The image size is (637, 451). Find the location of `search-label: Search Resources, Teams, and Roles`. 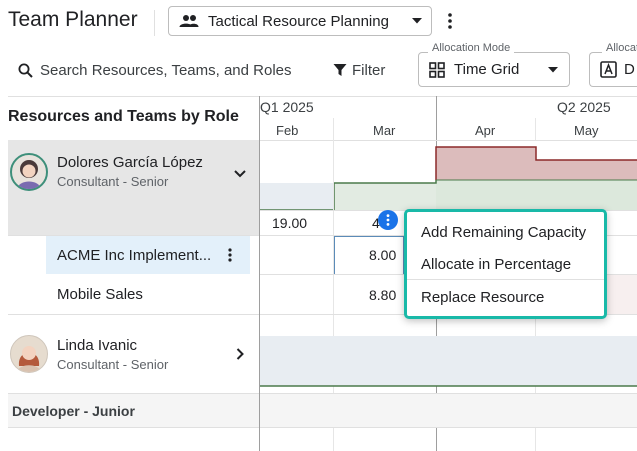

search-label: Search Resources, Teams, and Roles is located at coordinates (166, 70).